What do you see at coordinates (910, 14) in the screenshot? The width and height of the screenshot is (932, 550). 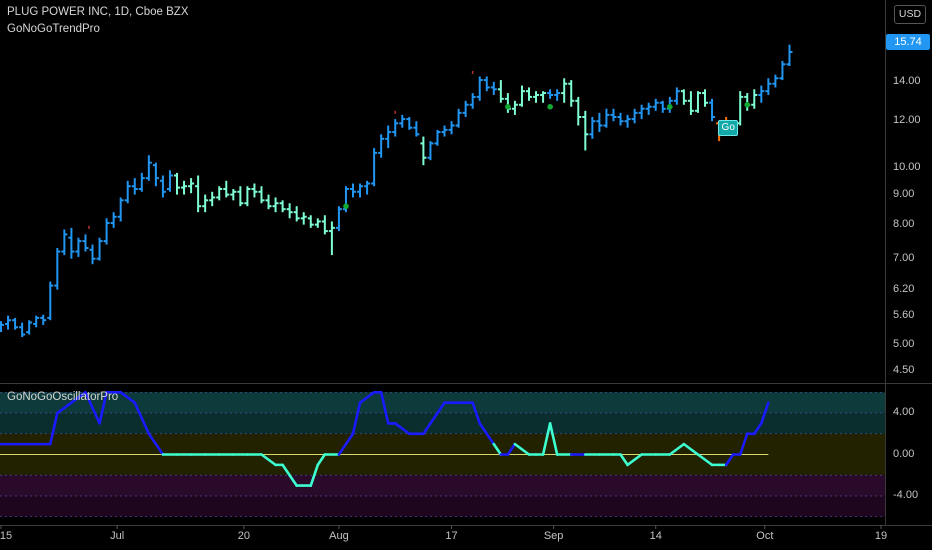 I see `currency-button: USD` at bounding box center [910, 14].